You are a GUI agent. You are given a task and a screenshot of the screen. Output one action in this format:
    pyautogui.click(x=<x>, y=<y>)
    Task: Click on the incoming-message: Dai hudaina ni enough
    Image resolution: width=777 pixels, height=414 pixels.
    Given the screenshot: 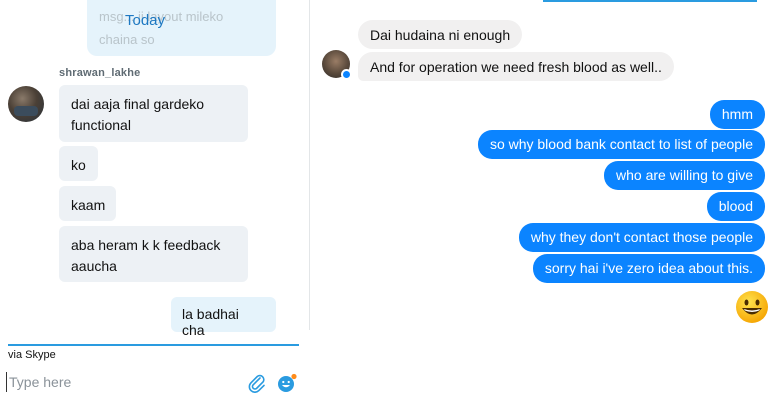 What is the action you would take?
    pyautogui.click(x=440, y=34)
    